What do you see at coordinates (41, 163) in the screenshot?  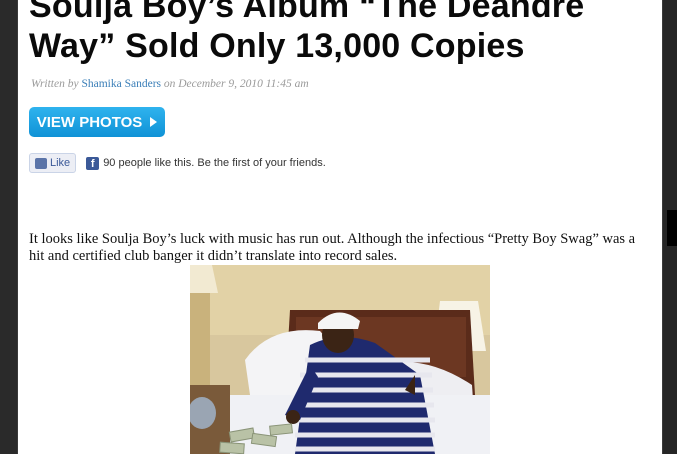 I see `thumbs-up-icon` at bounding box center [41, 163].